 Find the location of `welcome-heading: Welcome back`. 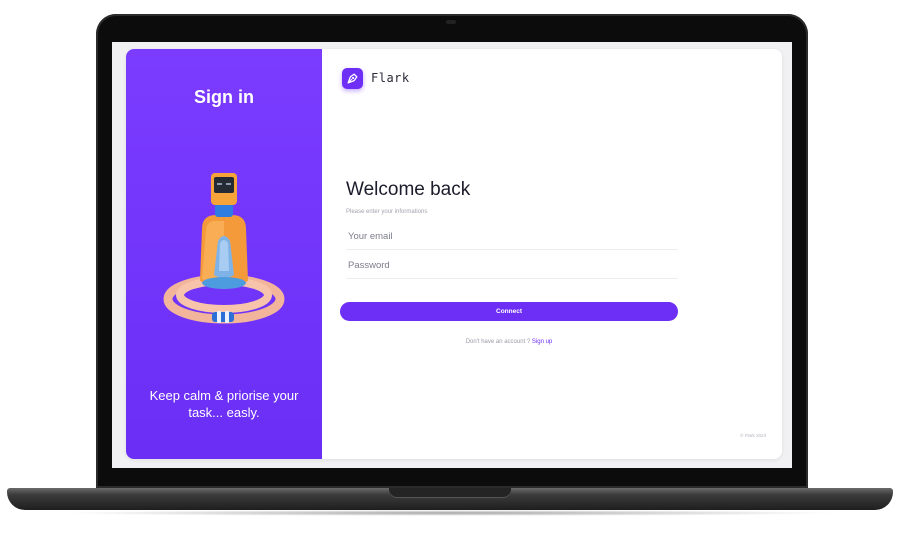

welcome-heading: Welcome back is located at coordinates (408, 189).